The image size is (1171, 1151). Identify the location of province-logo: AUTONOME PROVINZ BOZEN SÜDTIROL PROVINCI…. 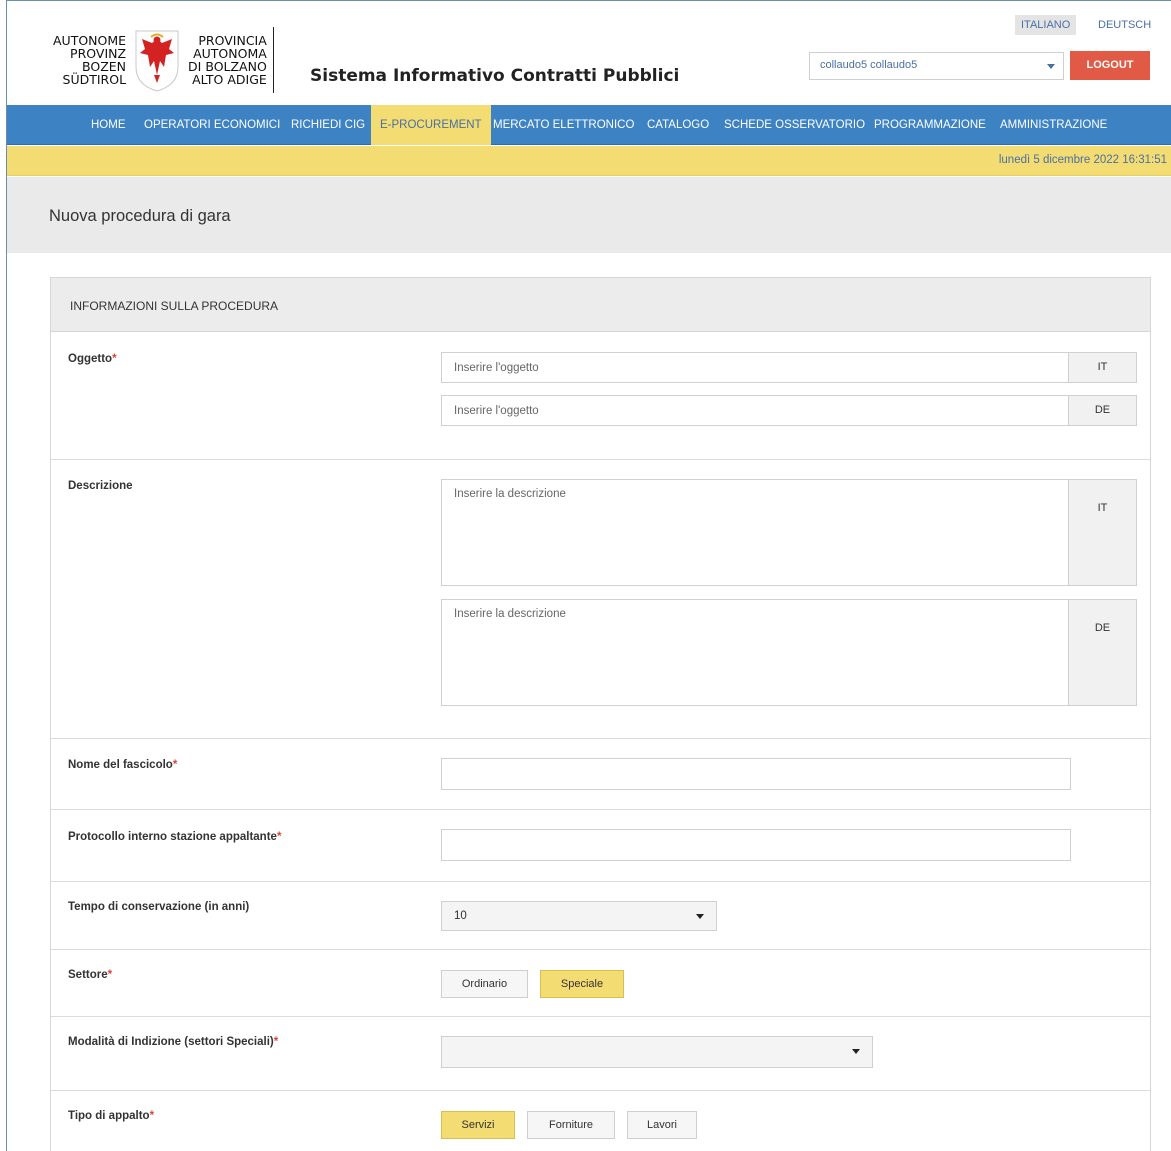
(167, 60).